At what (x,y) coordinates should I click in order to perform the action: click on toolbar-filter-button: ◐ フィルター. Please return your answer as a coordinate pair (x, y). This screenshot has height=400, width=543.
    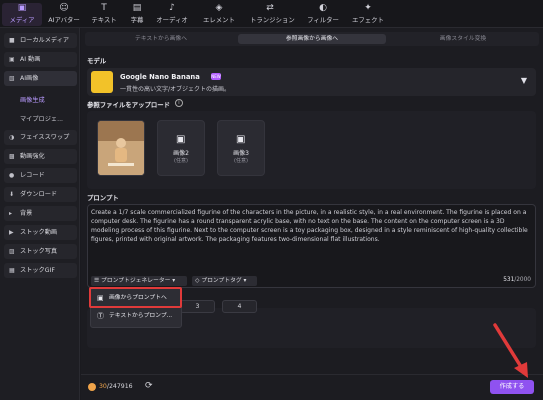
    Looking at the image, I should click on (323, 14).